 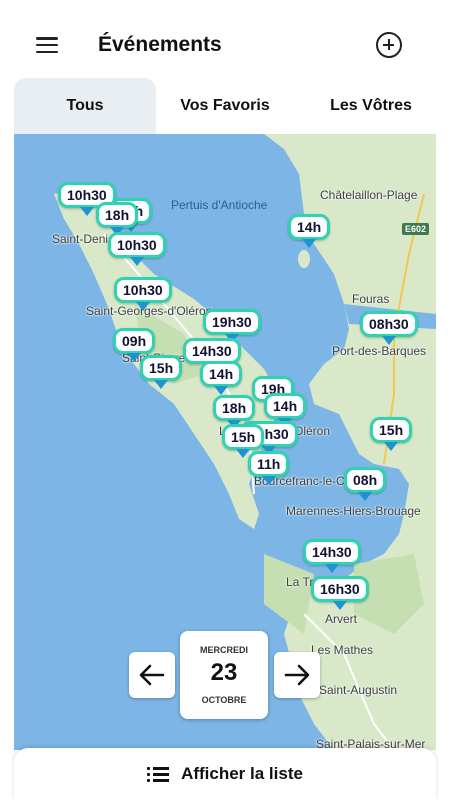 What do you see at coordinates (332, 556) in the screenshot?
I see `event-marker: 14h30` at bounding box center [332, 556].